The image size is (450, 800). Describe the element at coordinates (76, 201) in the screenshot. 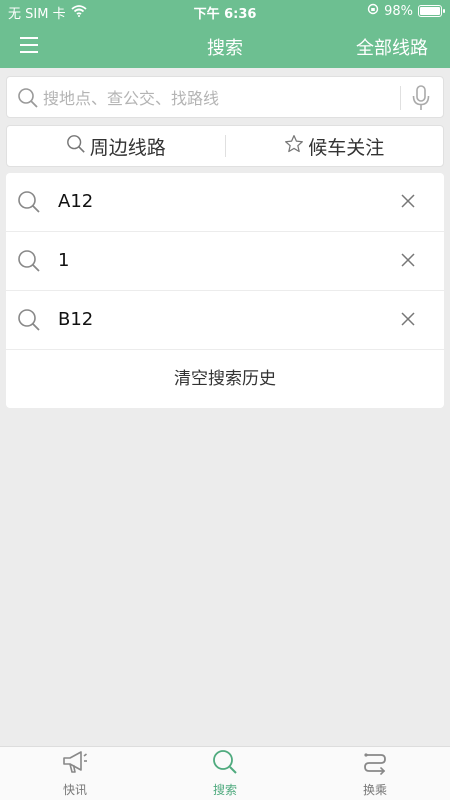

I see `history-item-text: A12` at that location.